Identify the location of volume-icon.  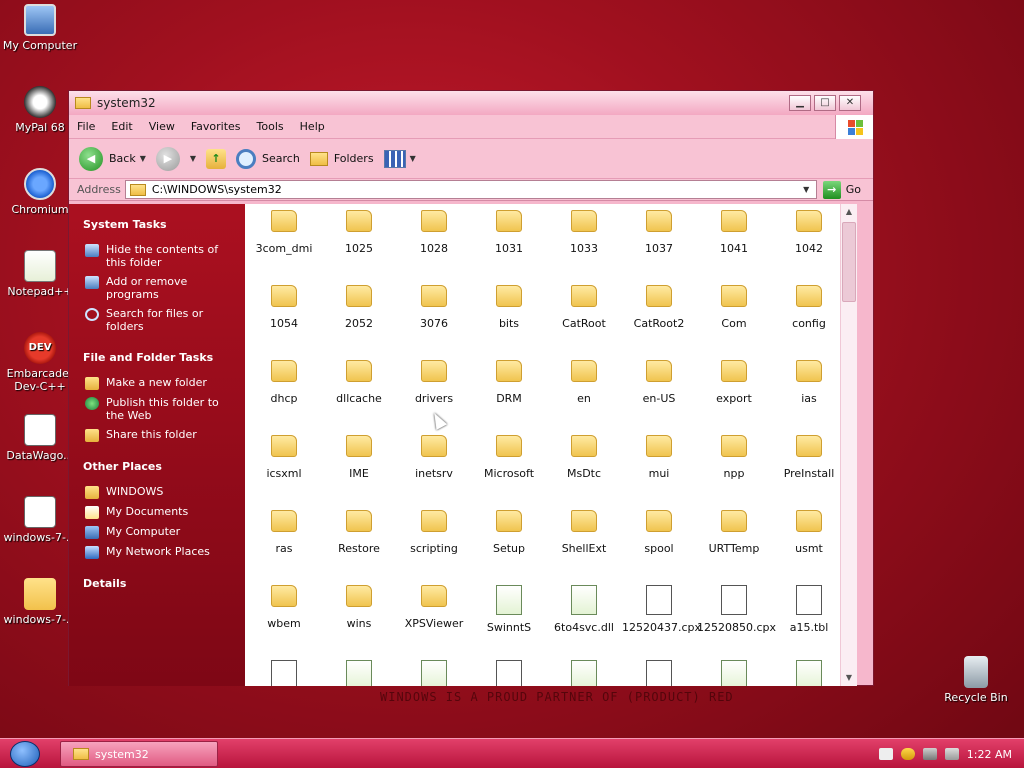
(951, 754).